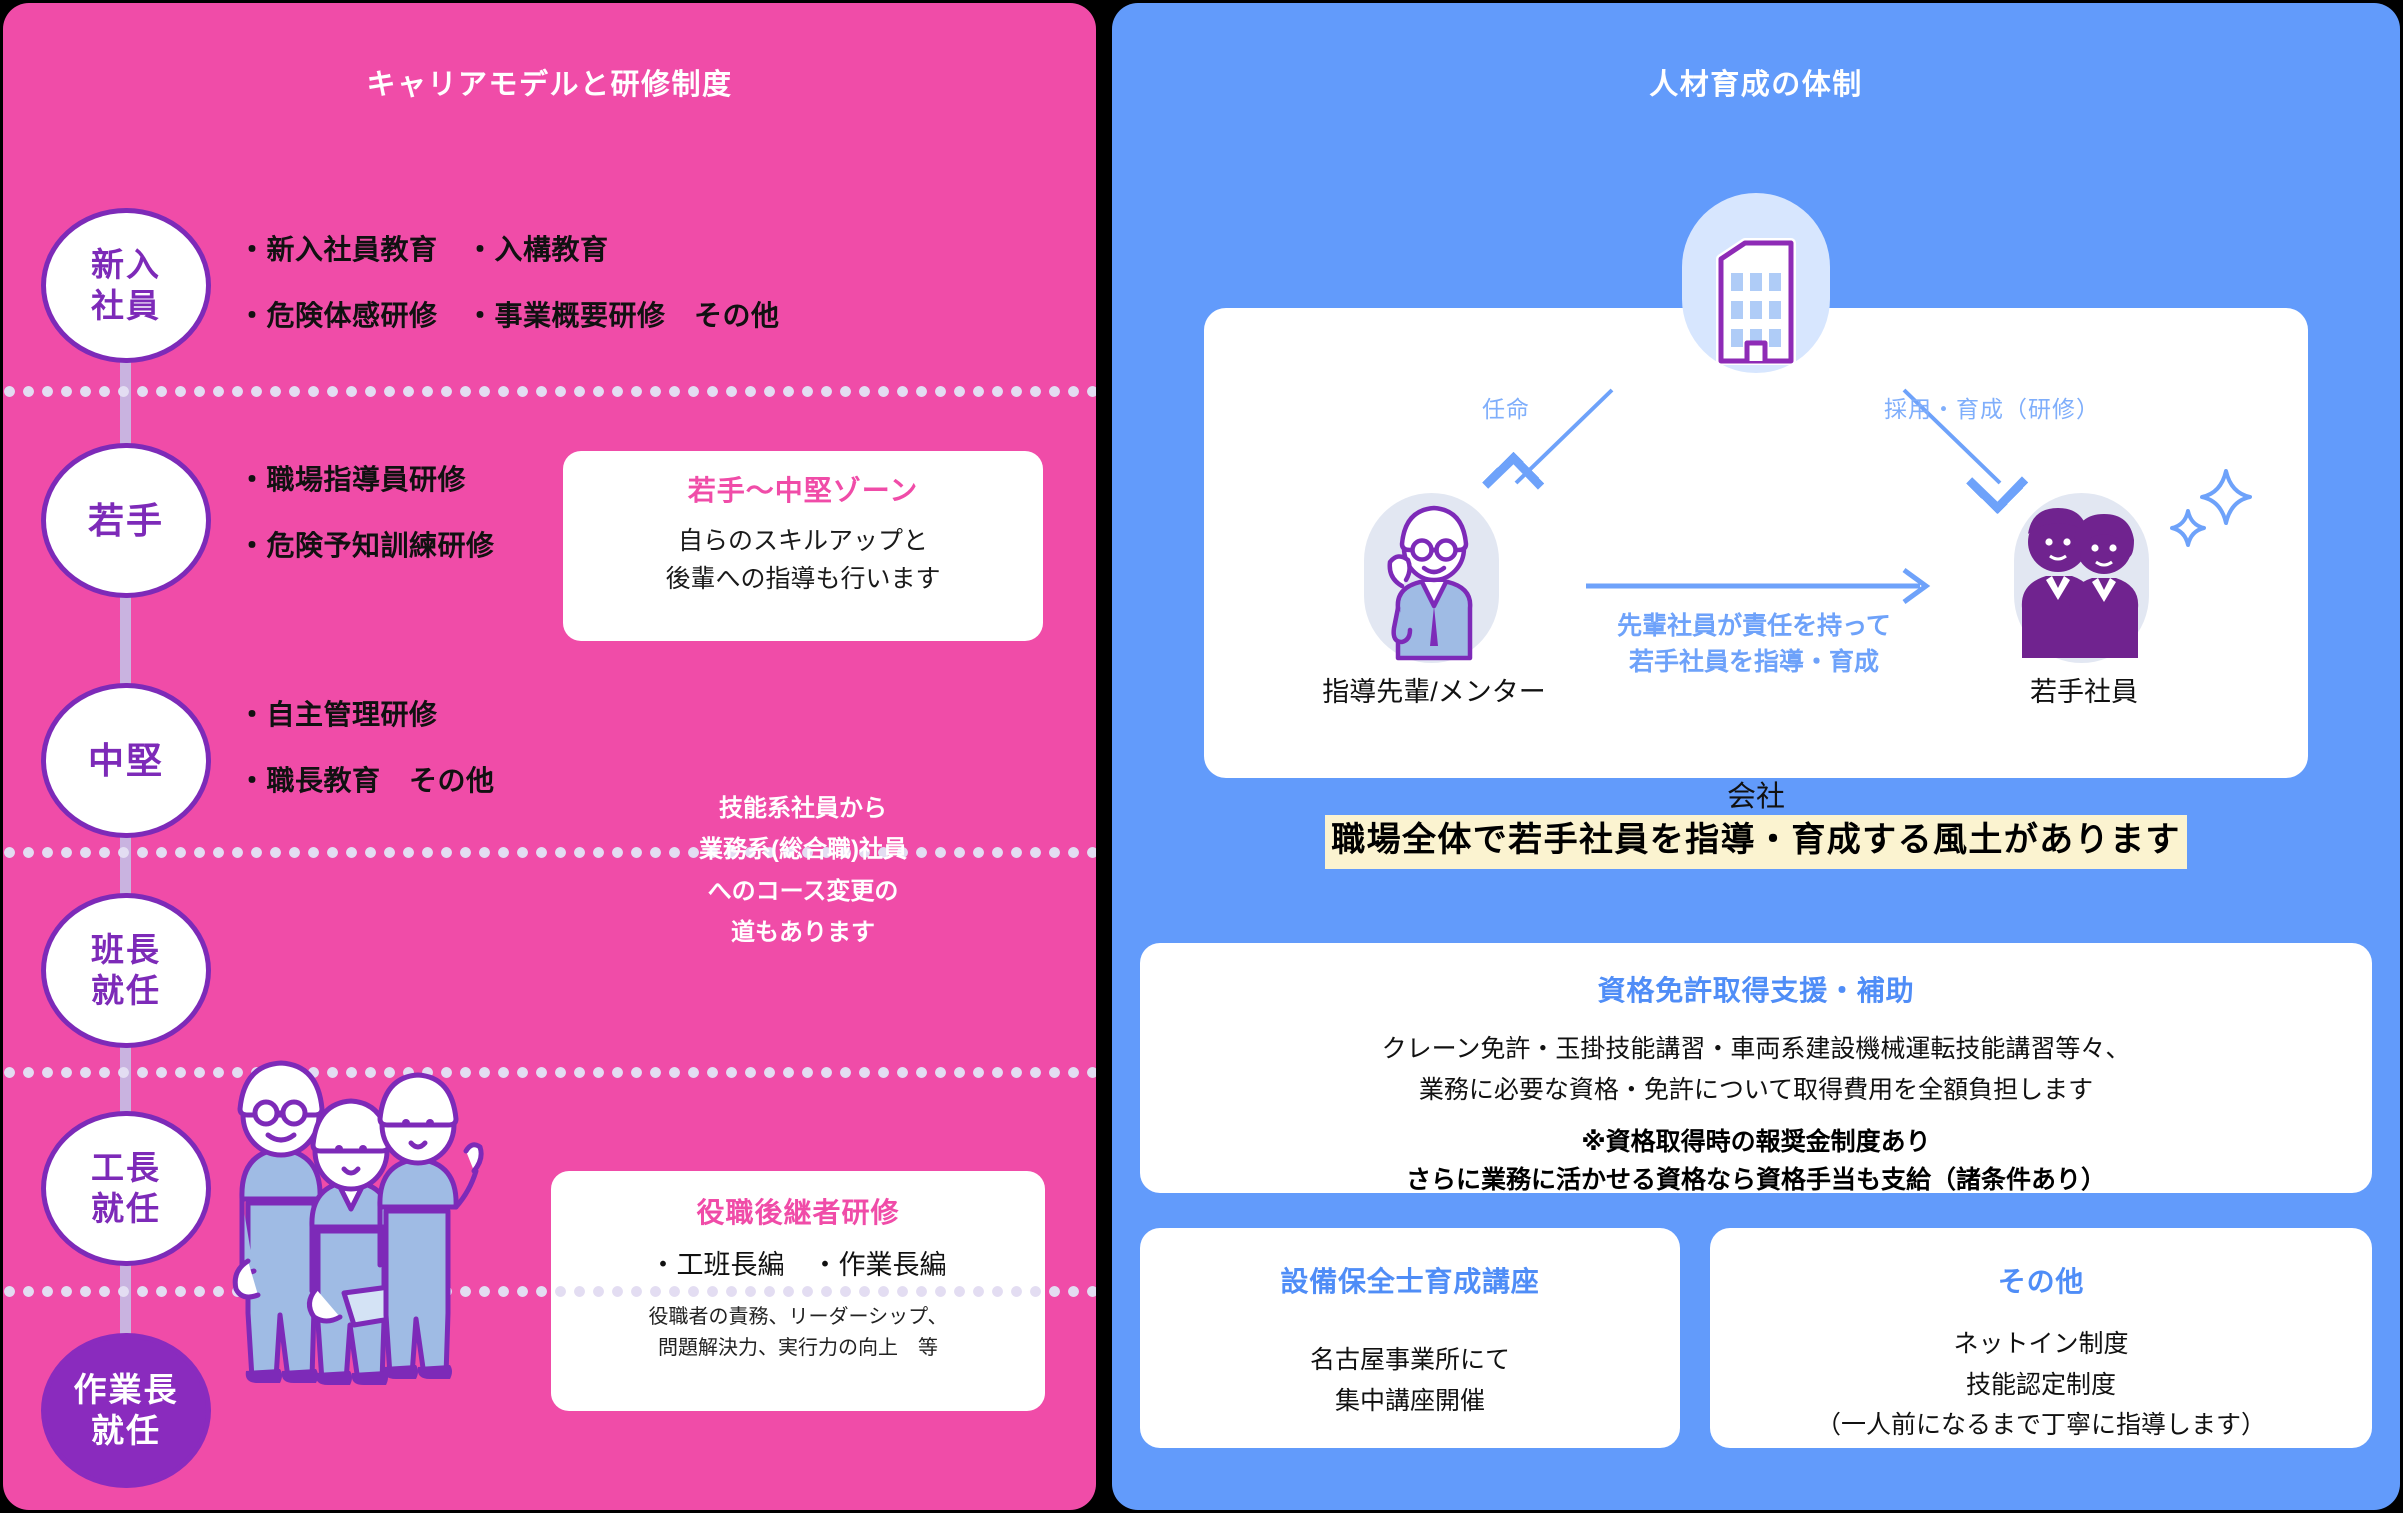  Describe the element at coordinates (1410, 1281) in the screenshot. I see `card-title: 設備保全士育成講座` at that location.